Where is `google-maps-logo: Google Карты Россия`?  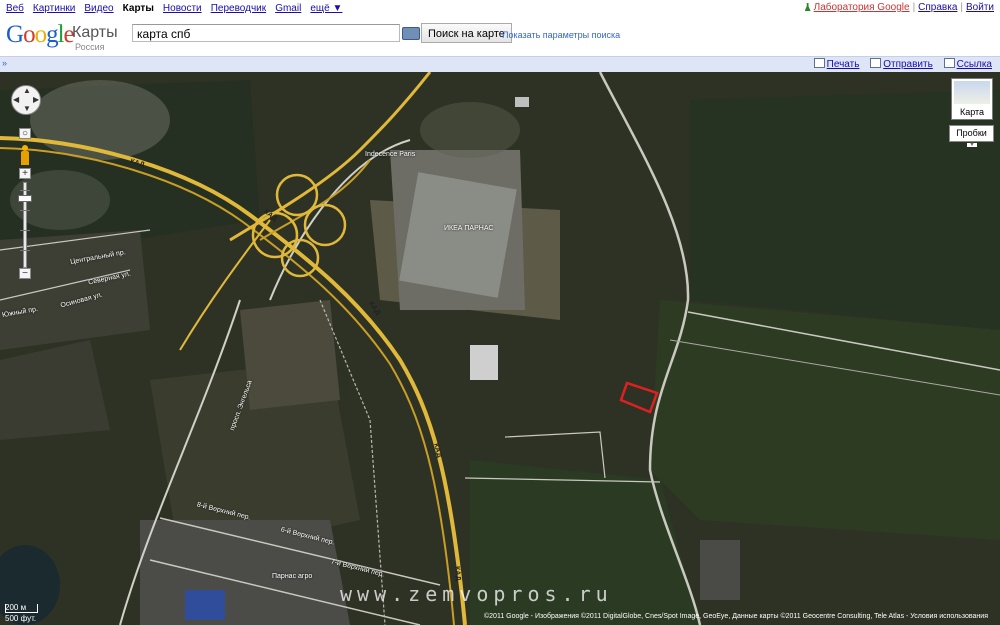 google-maps-logo: Google Карты Россия is located at coordinates (63, 36).